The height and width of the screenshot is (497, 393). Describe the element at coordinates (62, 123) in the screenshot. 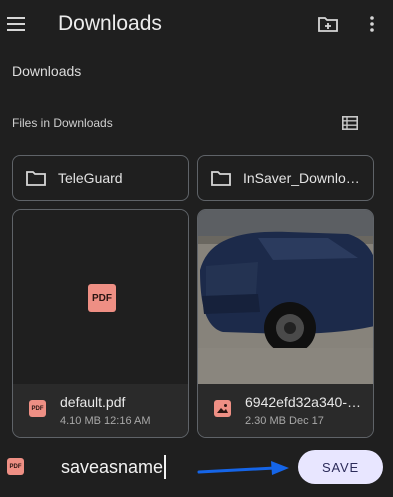

I see `files-section-label: Files in Downloads` at that location.